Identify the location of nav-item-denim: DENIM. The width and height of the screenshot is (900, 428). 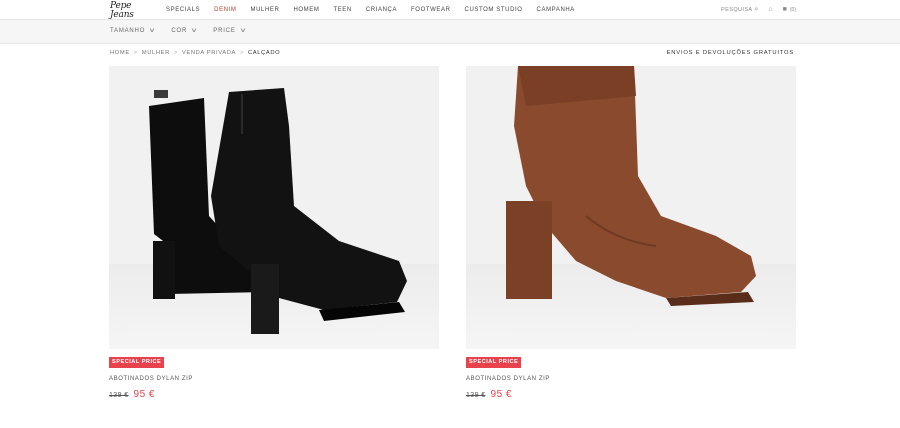
(225, 10).